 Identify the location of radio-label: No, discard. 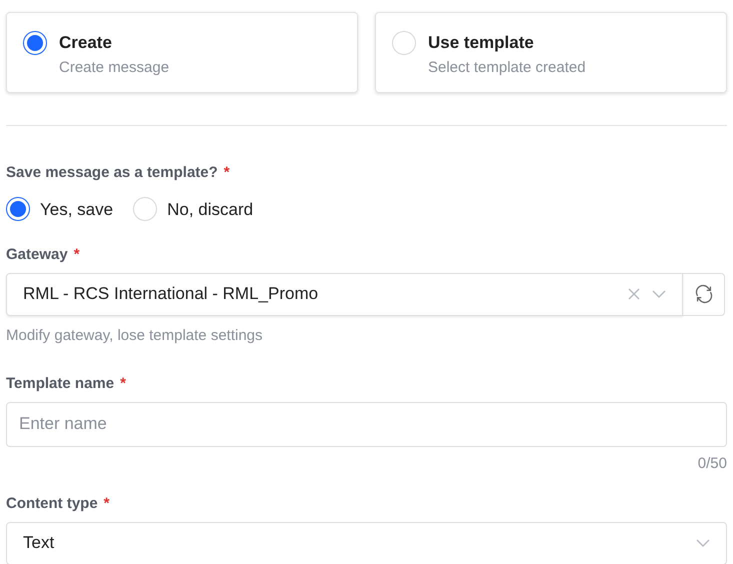
(210, 209).